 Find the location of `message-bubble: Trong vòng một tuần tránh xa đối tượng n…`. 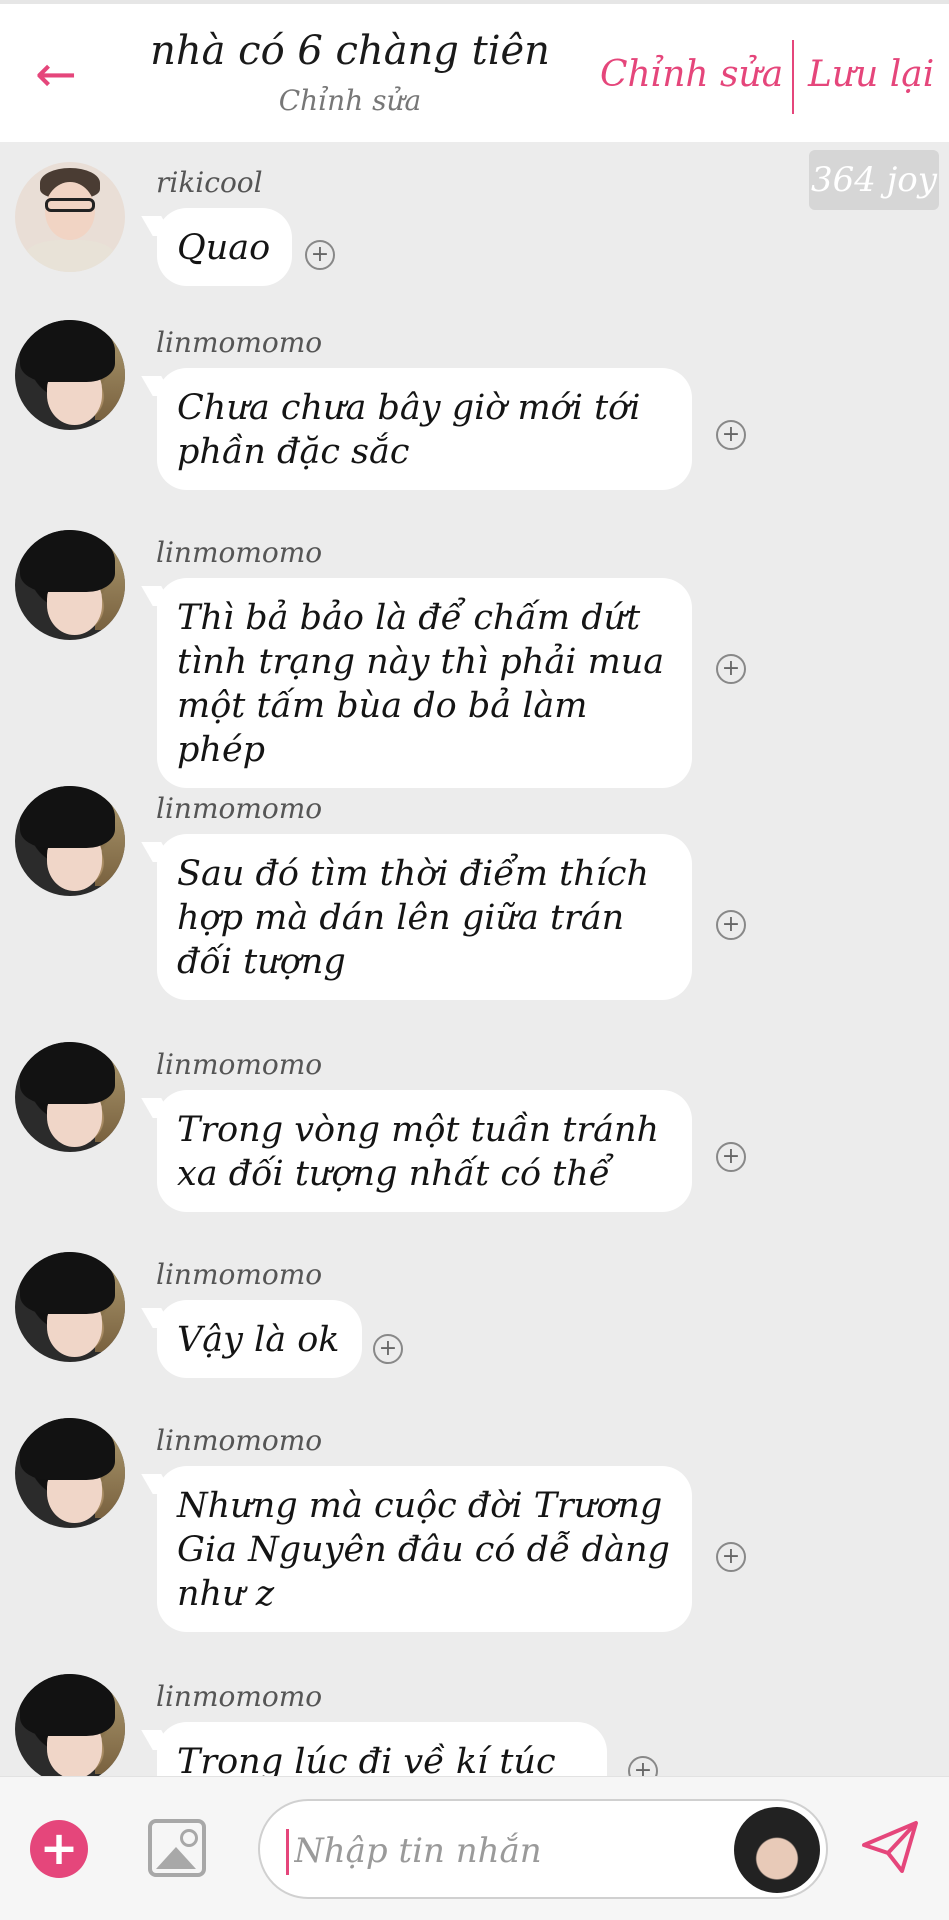

message-bubble: Trong vòng một tuần tránh xa đối tượng n… is located at coordinates (424, 1151).